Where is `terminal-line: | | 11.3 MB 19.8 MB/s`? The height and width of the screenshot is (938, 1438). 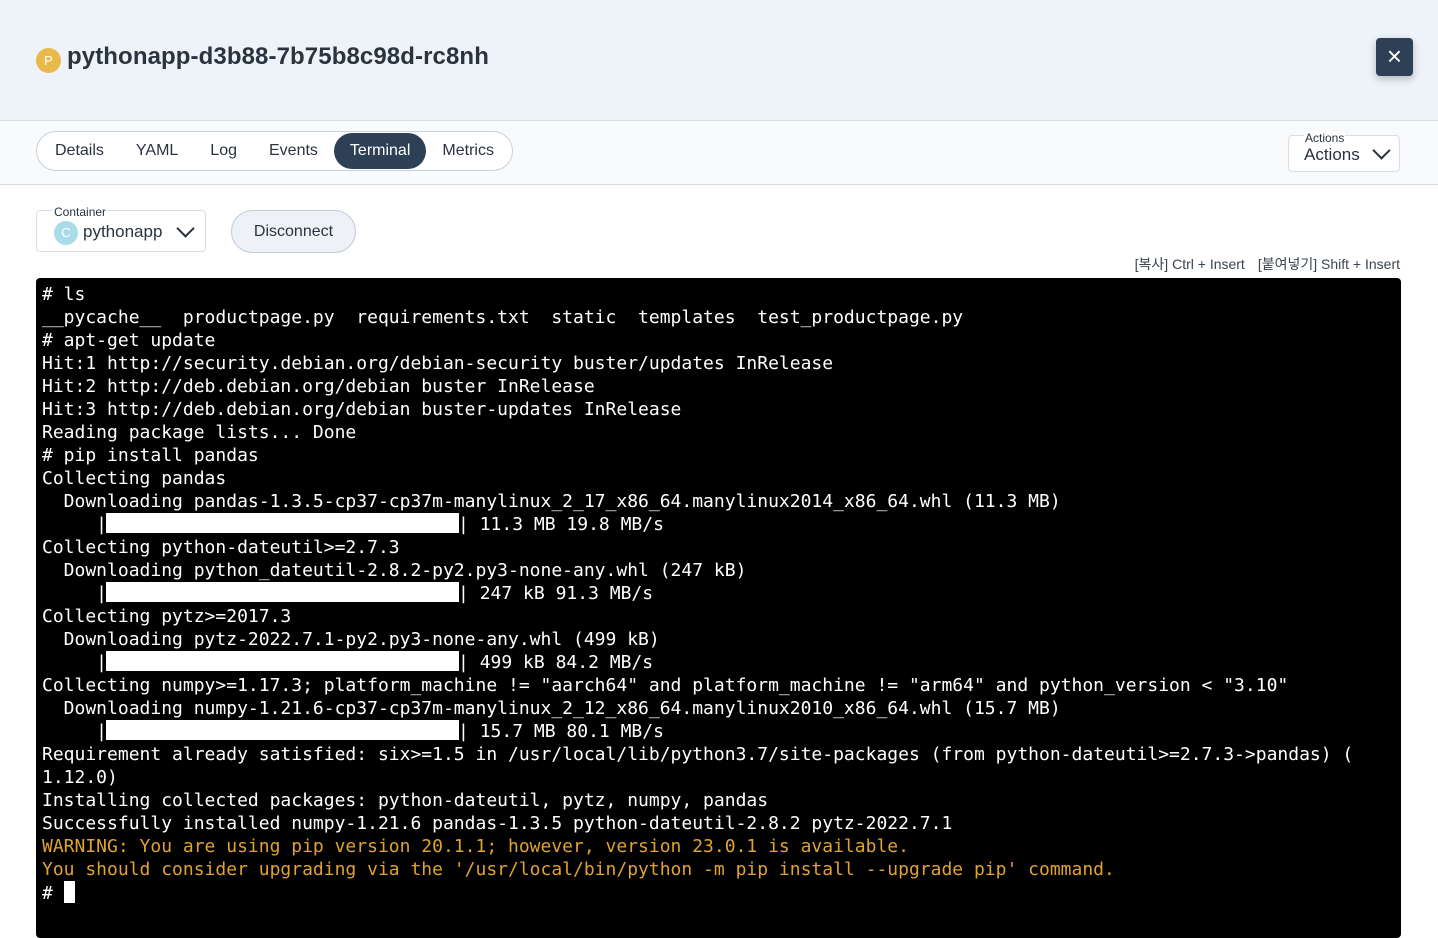
terminal-line: | | 11.3 MB 19.8 MB/s is located at coordinates (718, 524).